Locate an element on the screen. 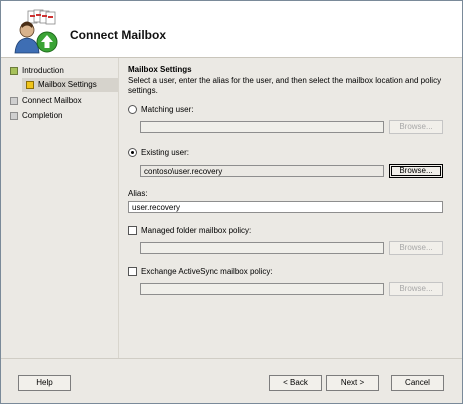 Image resolution: width=463 pixels, height=404 pixels. activesync-label: Exchange ActiveSync mailbox policy: is located at coordinates (207, 271).